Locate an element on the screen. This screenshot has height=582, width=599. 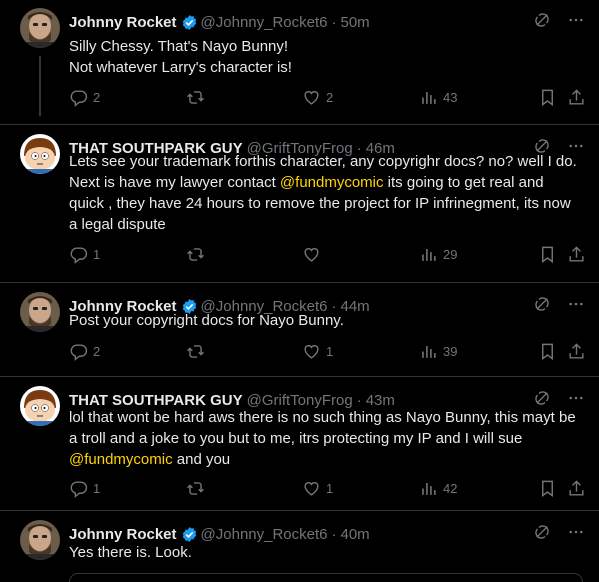
tweet-header: Johnny Rocket @Johnny_Rocket6 · 50m is located at coordinates (219, 22).